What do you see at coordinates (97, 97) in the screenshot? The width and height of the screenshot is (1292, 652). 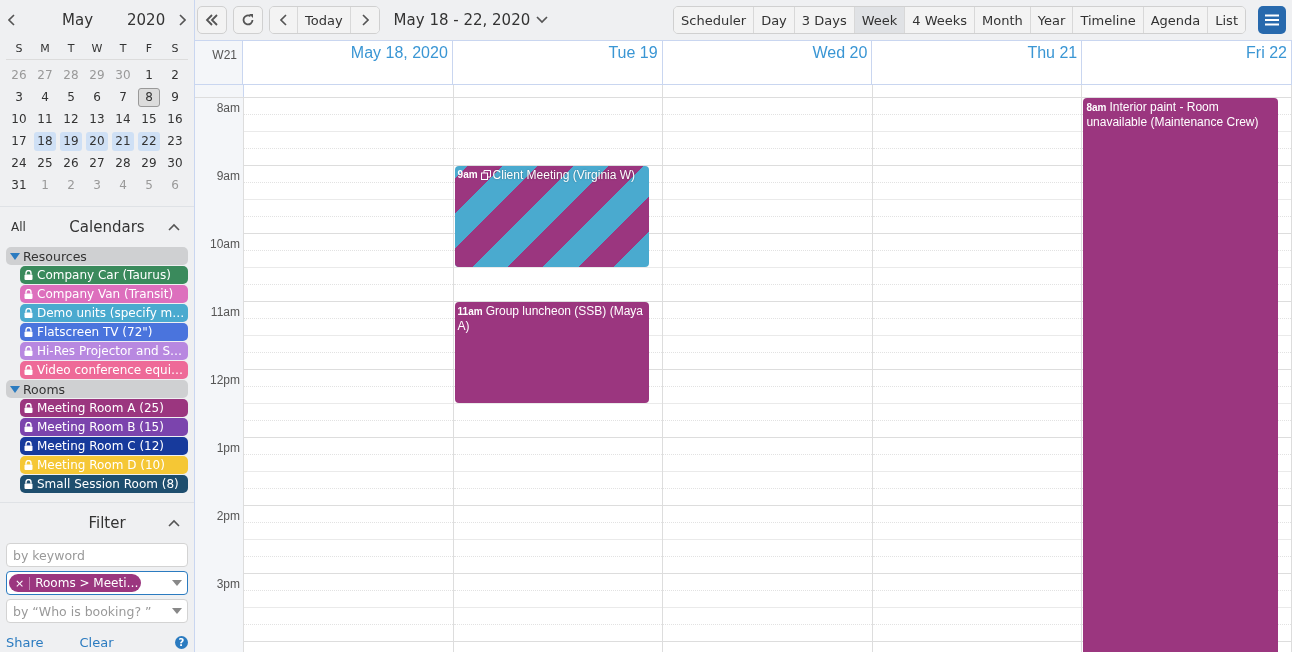 I see `calendar-day: 6` at bounding box center [97, 97].